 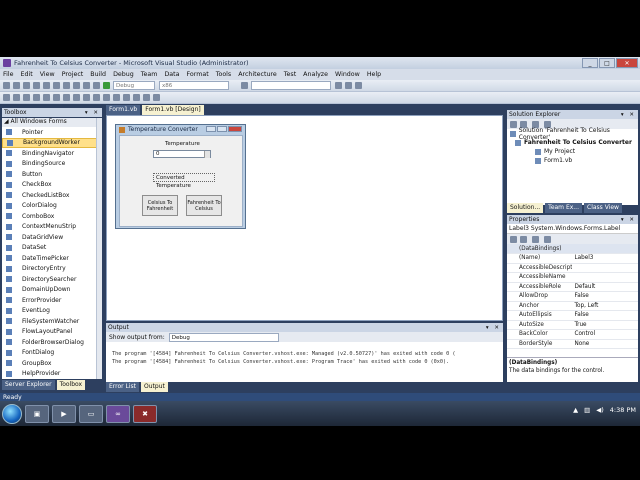 I want to click on property-value: Control, so click(x=605, y=334).